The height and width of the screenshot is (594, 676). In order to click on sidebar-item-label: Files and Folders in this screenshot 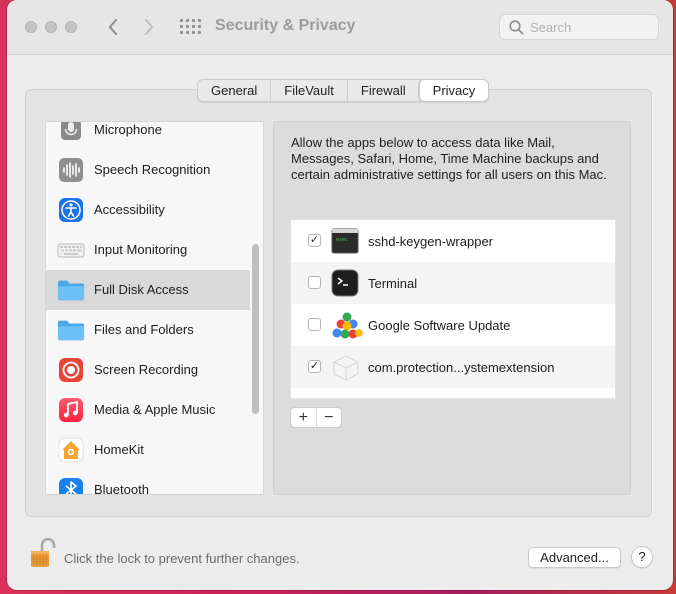, I will do `click(144, 329)`.